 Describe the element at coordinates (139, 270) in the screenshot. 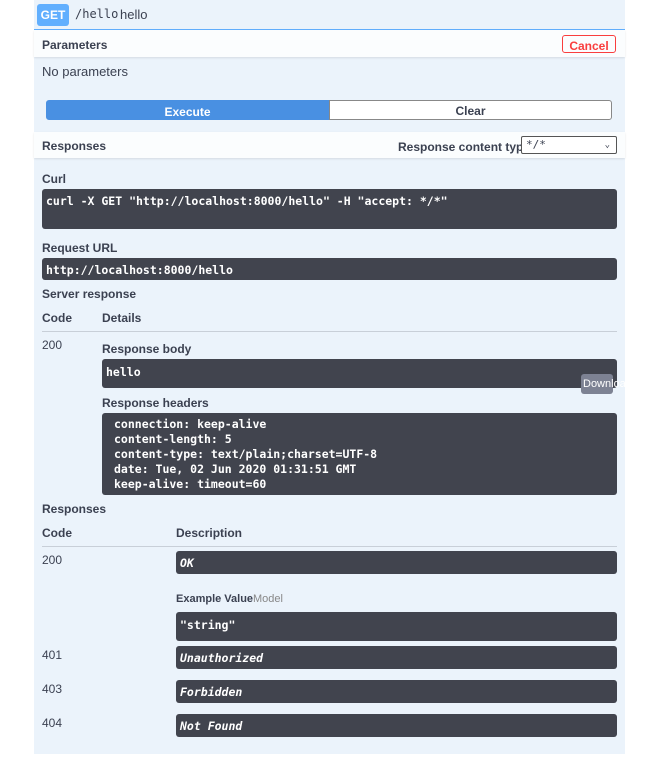

I see `request-url: http://localhost:8000/hello` at that location.